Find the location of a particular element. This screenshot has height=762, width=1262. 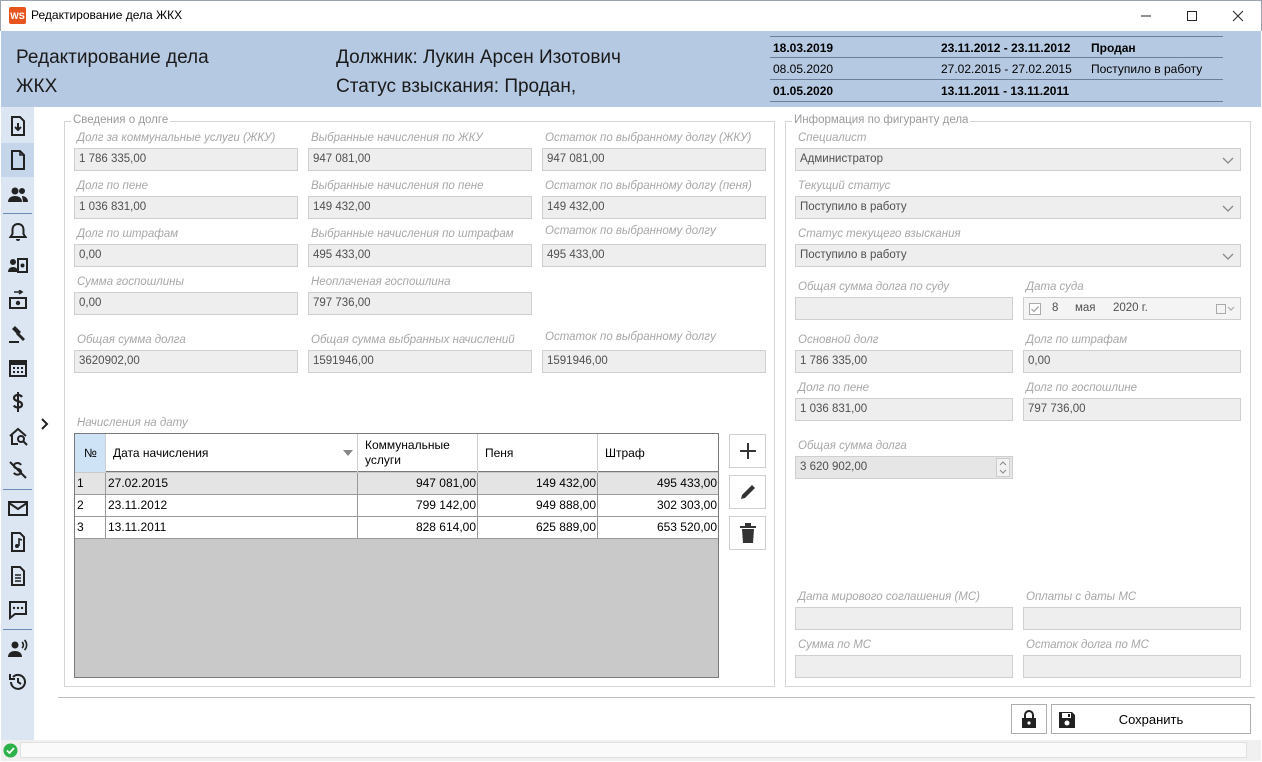

column-header-penalty: Пеня is located at coordinates (538, 453).